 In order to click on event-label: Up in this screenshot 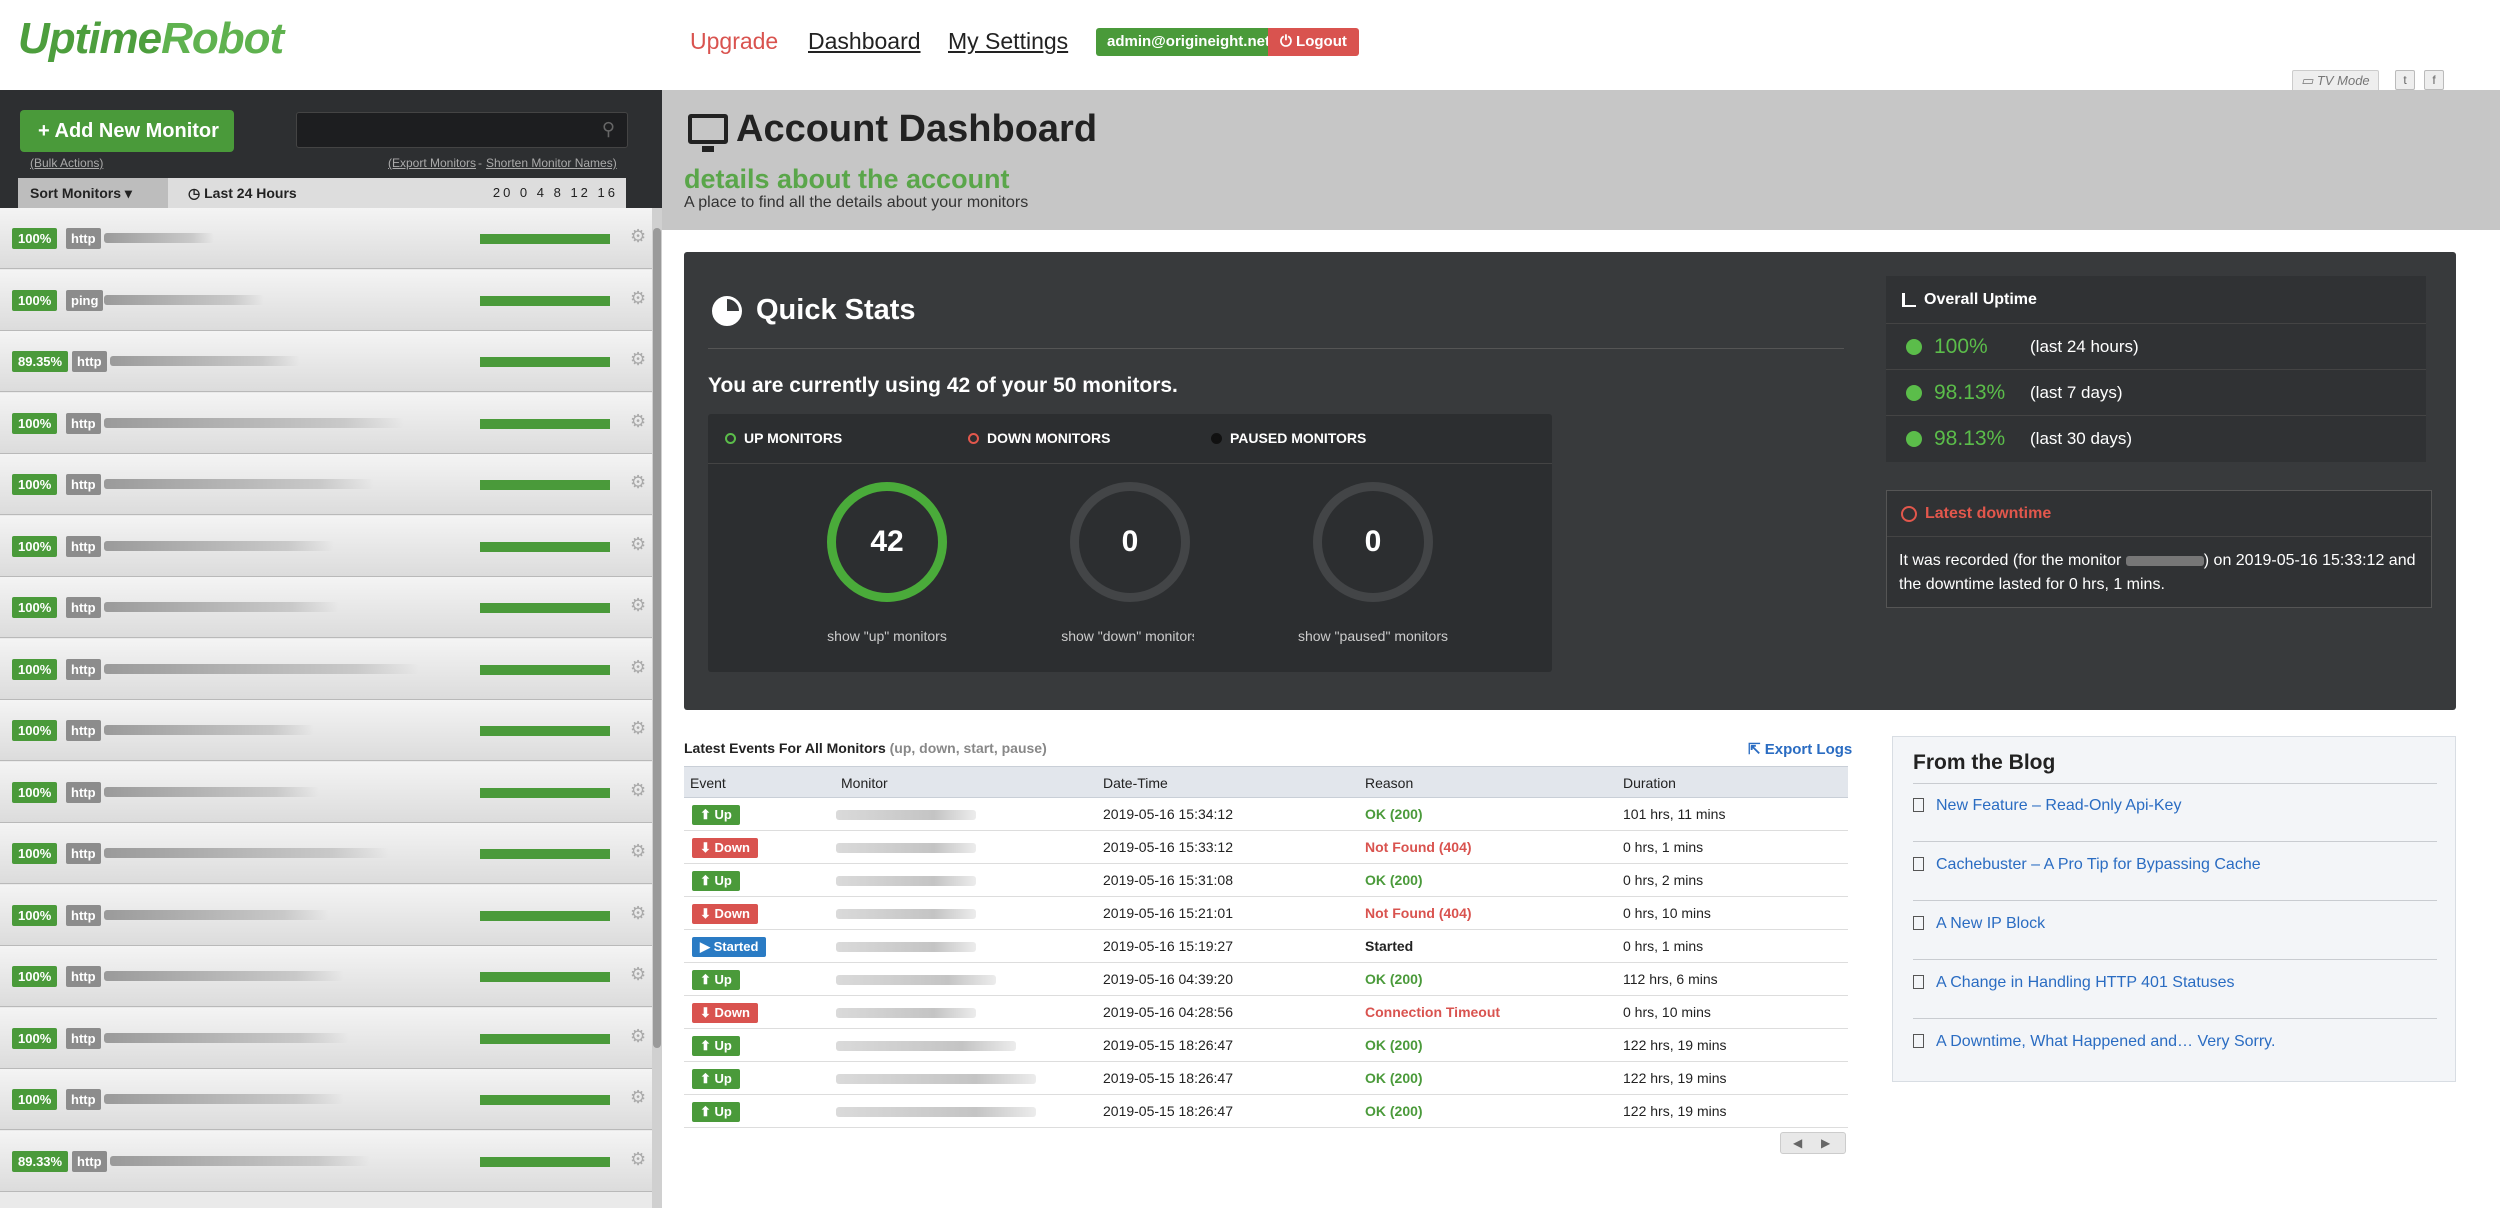, I will do `click(723, 880)`.